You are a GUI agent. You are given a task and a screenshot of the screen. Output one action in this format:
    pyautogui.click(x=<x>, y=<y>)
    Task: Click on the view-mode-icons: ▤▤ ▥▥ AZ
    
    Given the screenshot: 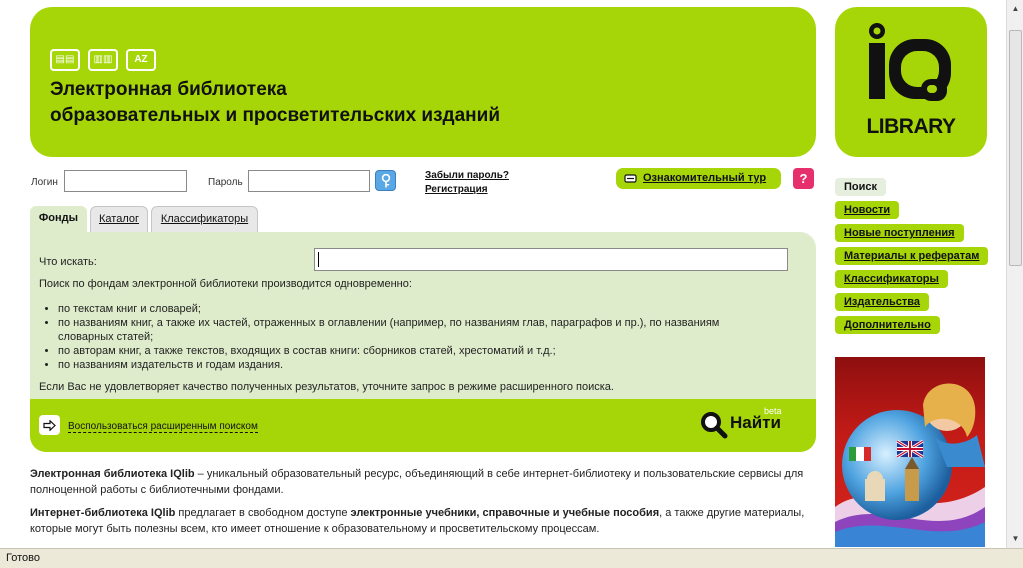 What is the action you would take?
    pyautogui.click(x=103, y=60)
    